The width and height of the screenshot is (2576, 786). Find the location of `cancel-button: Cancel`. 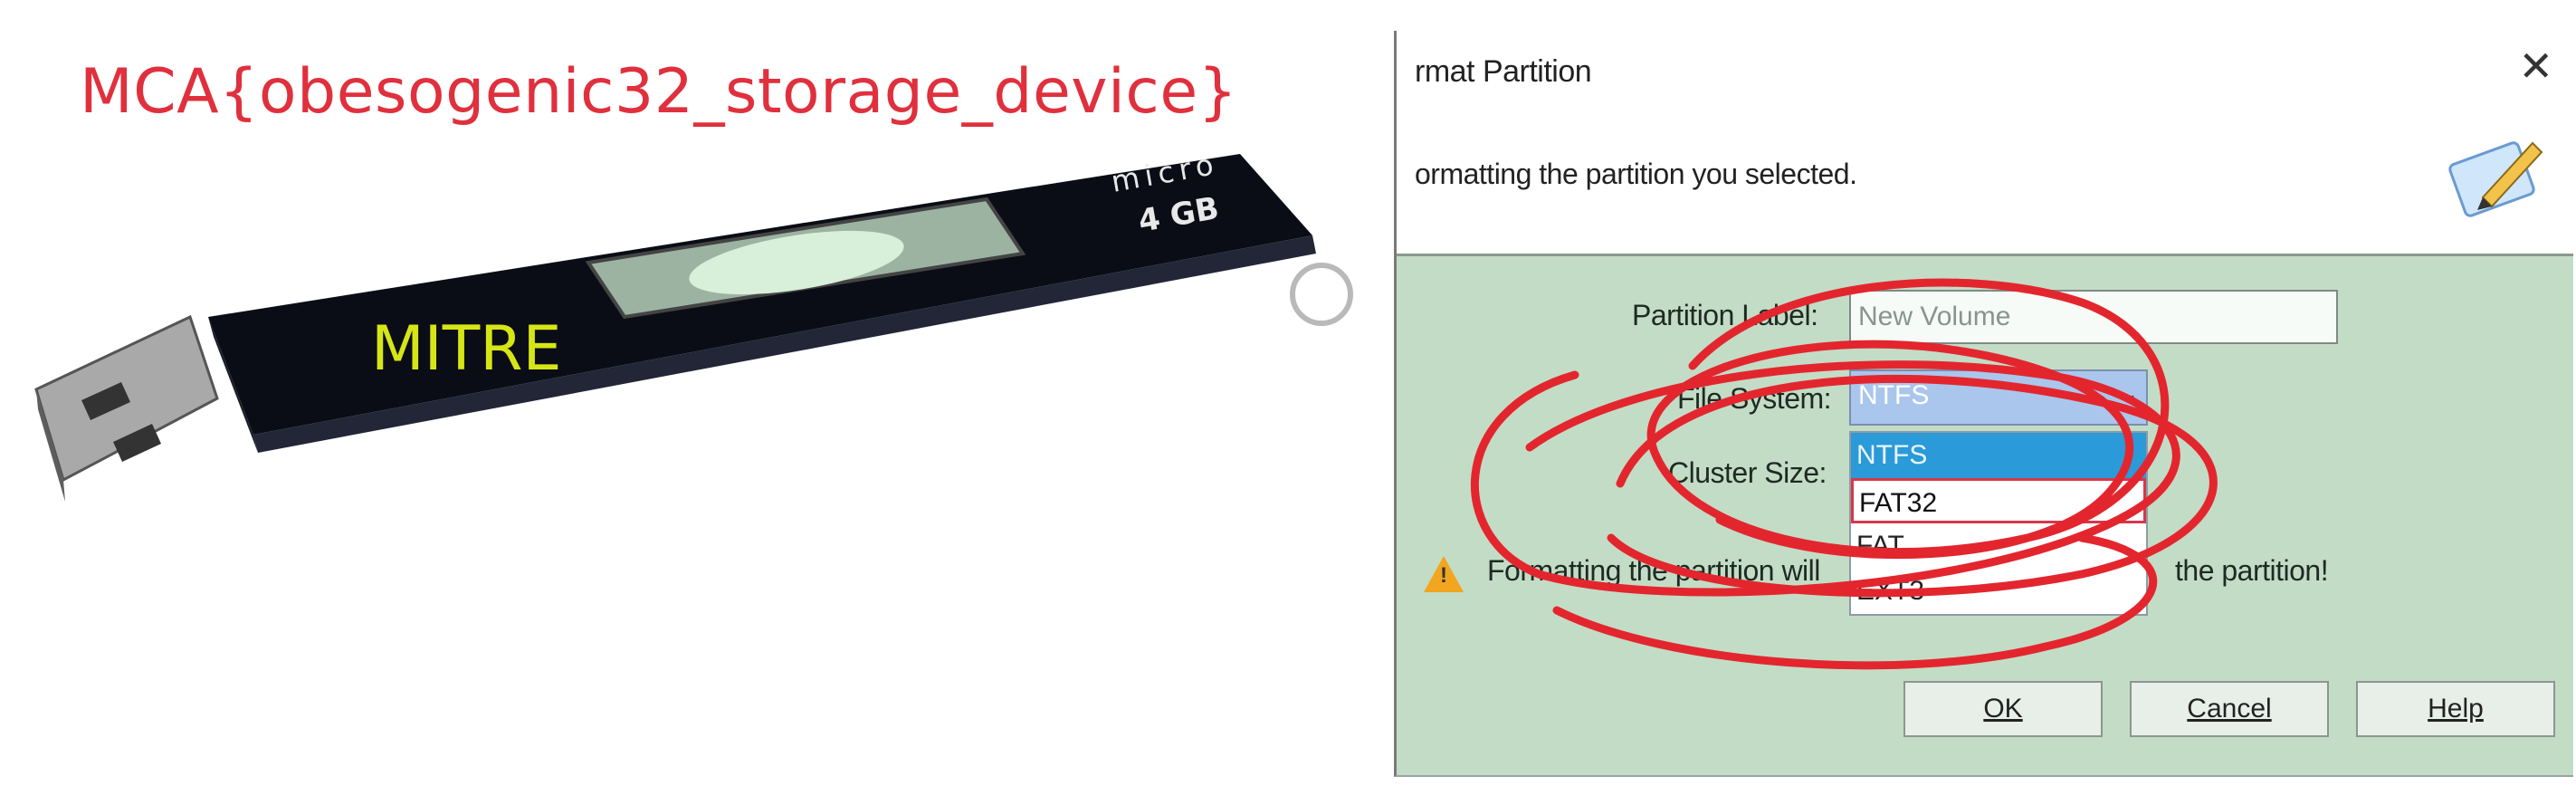

cancel-button: Cancel is located at coordinates (2229, 709).